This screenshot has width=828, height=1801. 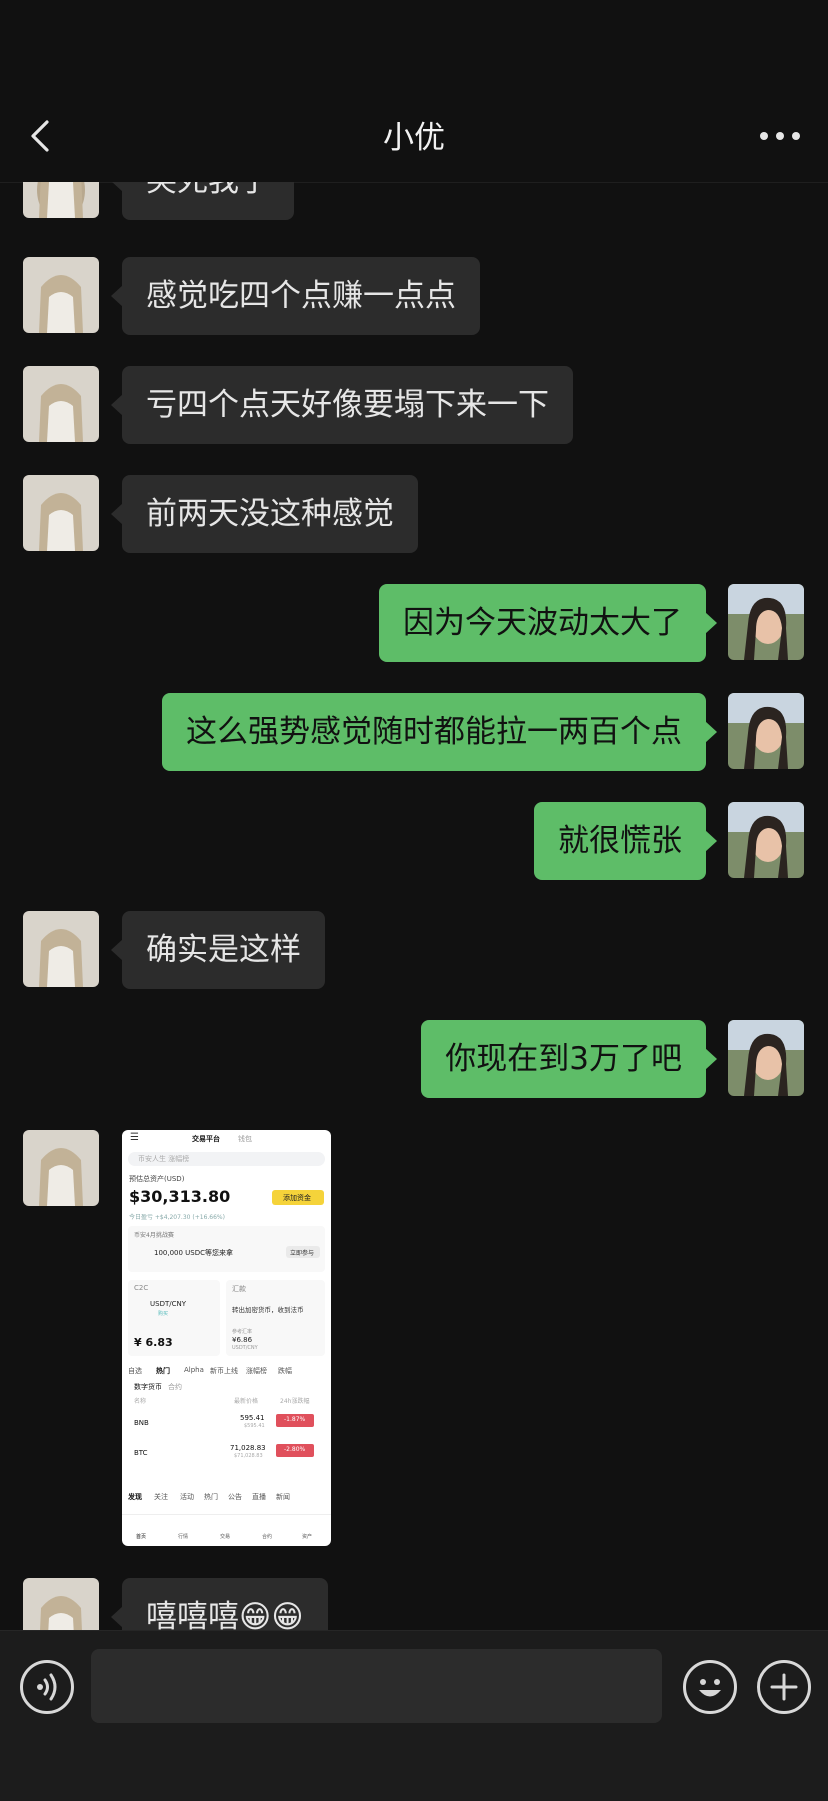 I want to click on promo-card: 币安4月挑战赛 100,000 USDC等您来拿 立即参与, so click(x=226, y=1249).